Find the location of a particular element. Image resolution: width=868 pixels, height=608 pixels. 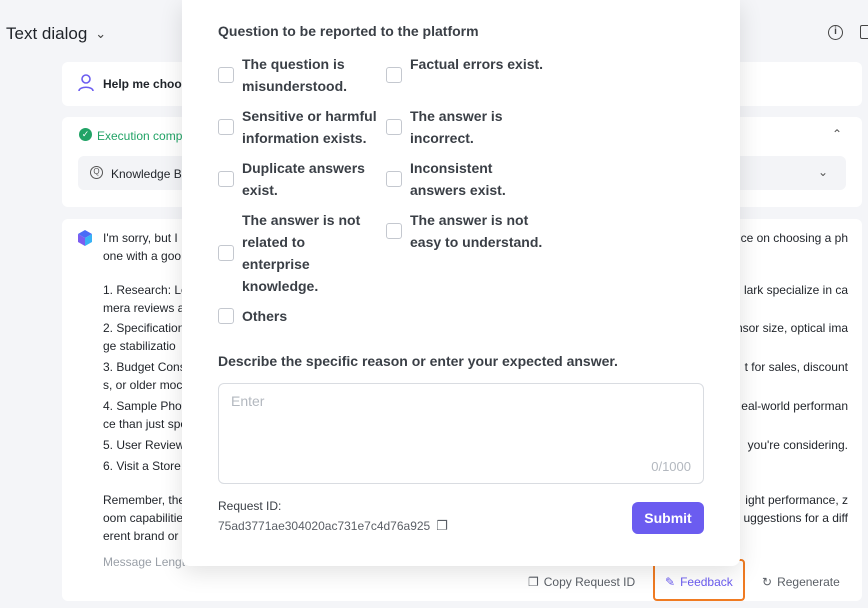

regenerate-label: Regenerate is located at coordinates (808, 582).